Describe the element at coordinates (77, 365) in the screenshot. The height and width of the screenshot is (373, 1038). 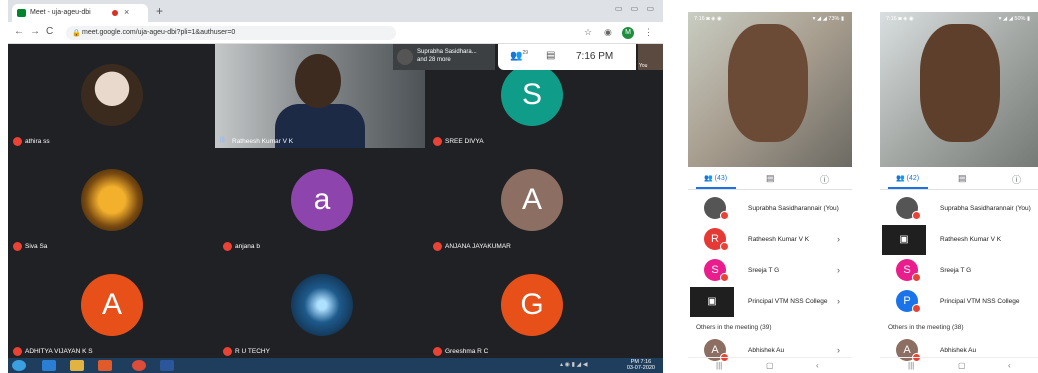
I see `folder-icon` at that location.